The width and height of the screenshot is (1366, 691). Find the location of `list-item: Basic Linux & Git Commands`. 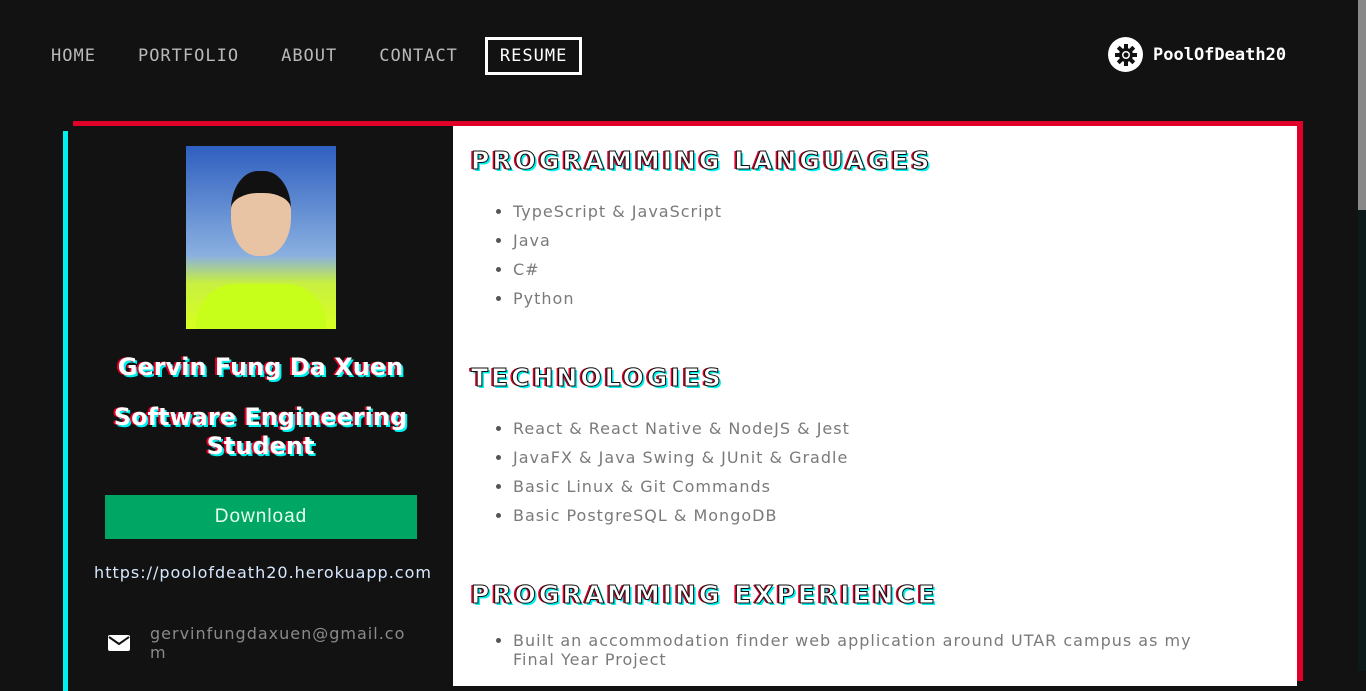

list-item: Basic Linux & Git Commands is located at coordinates (896, 486).